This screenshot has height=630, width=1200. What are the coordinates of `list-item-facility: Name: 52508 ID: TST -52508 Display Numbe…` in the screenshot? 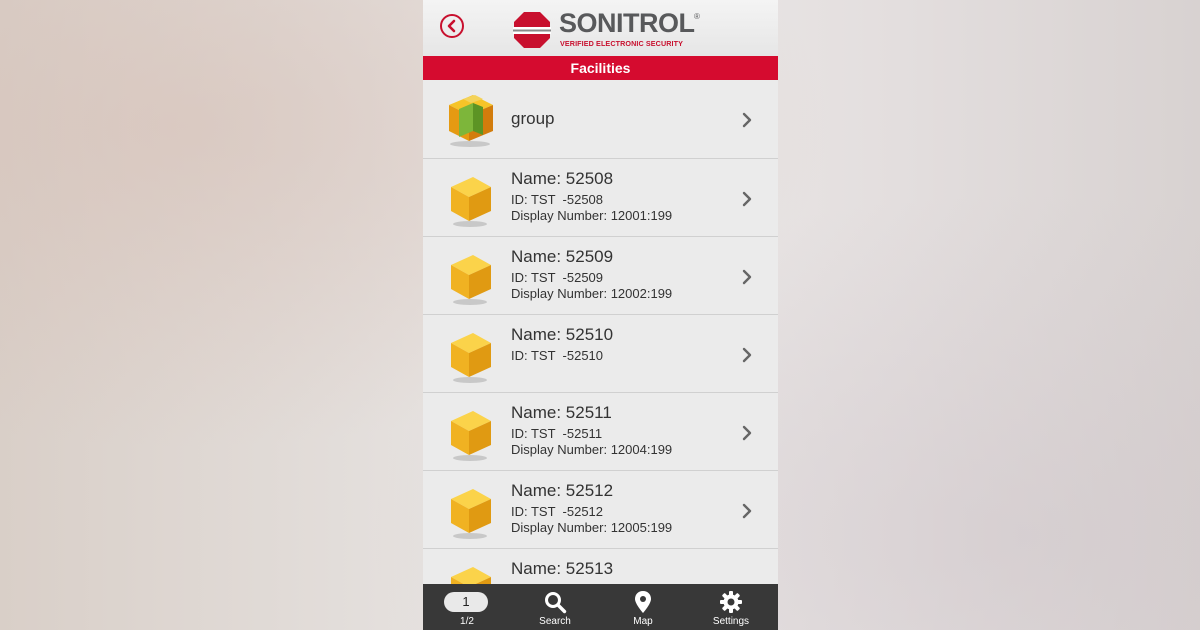 It's located at (600, 198).